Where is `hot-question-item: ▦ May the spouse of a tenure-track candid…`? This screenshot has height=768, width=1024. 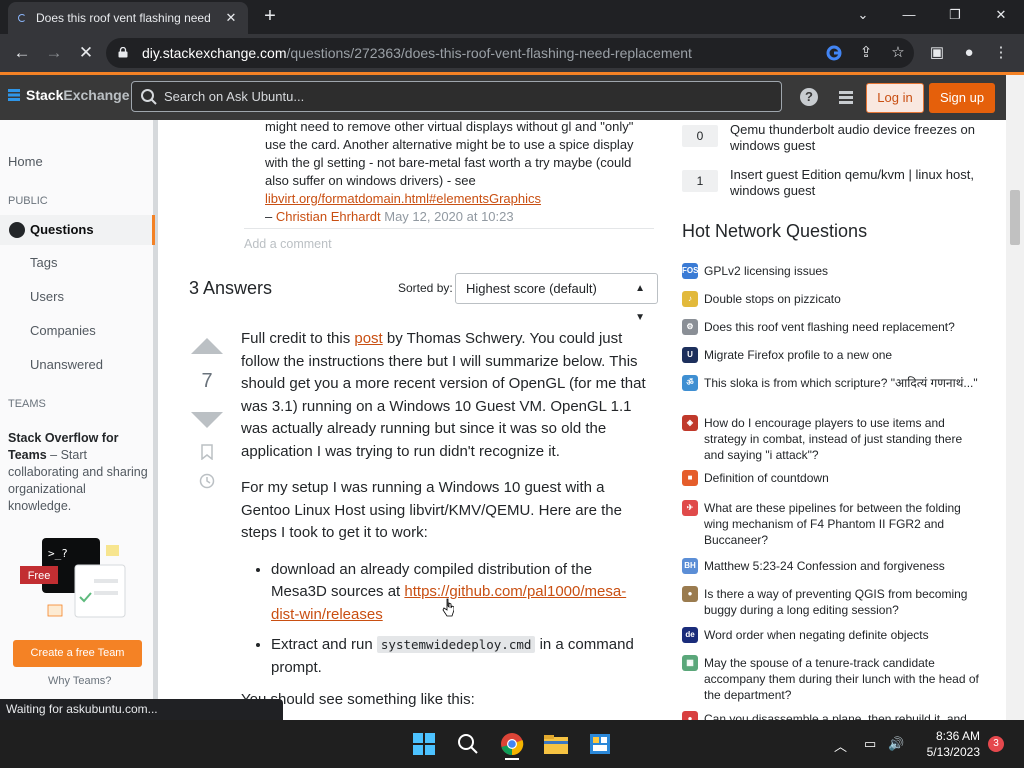 hot-question-item: ▦ May the spouse of a tenure-track candid… is located at coordinates (832, 679).